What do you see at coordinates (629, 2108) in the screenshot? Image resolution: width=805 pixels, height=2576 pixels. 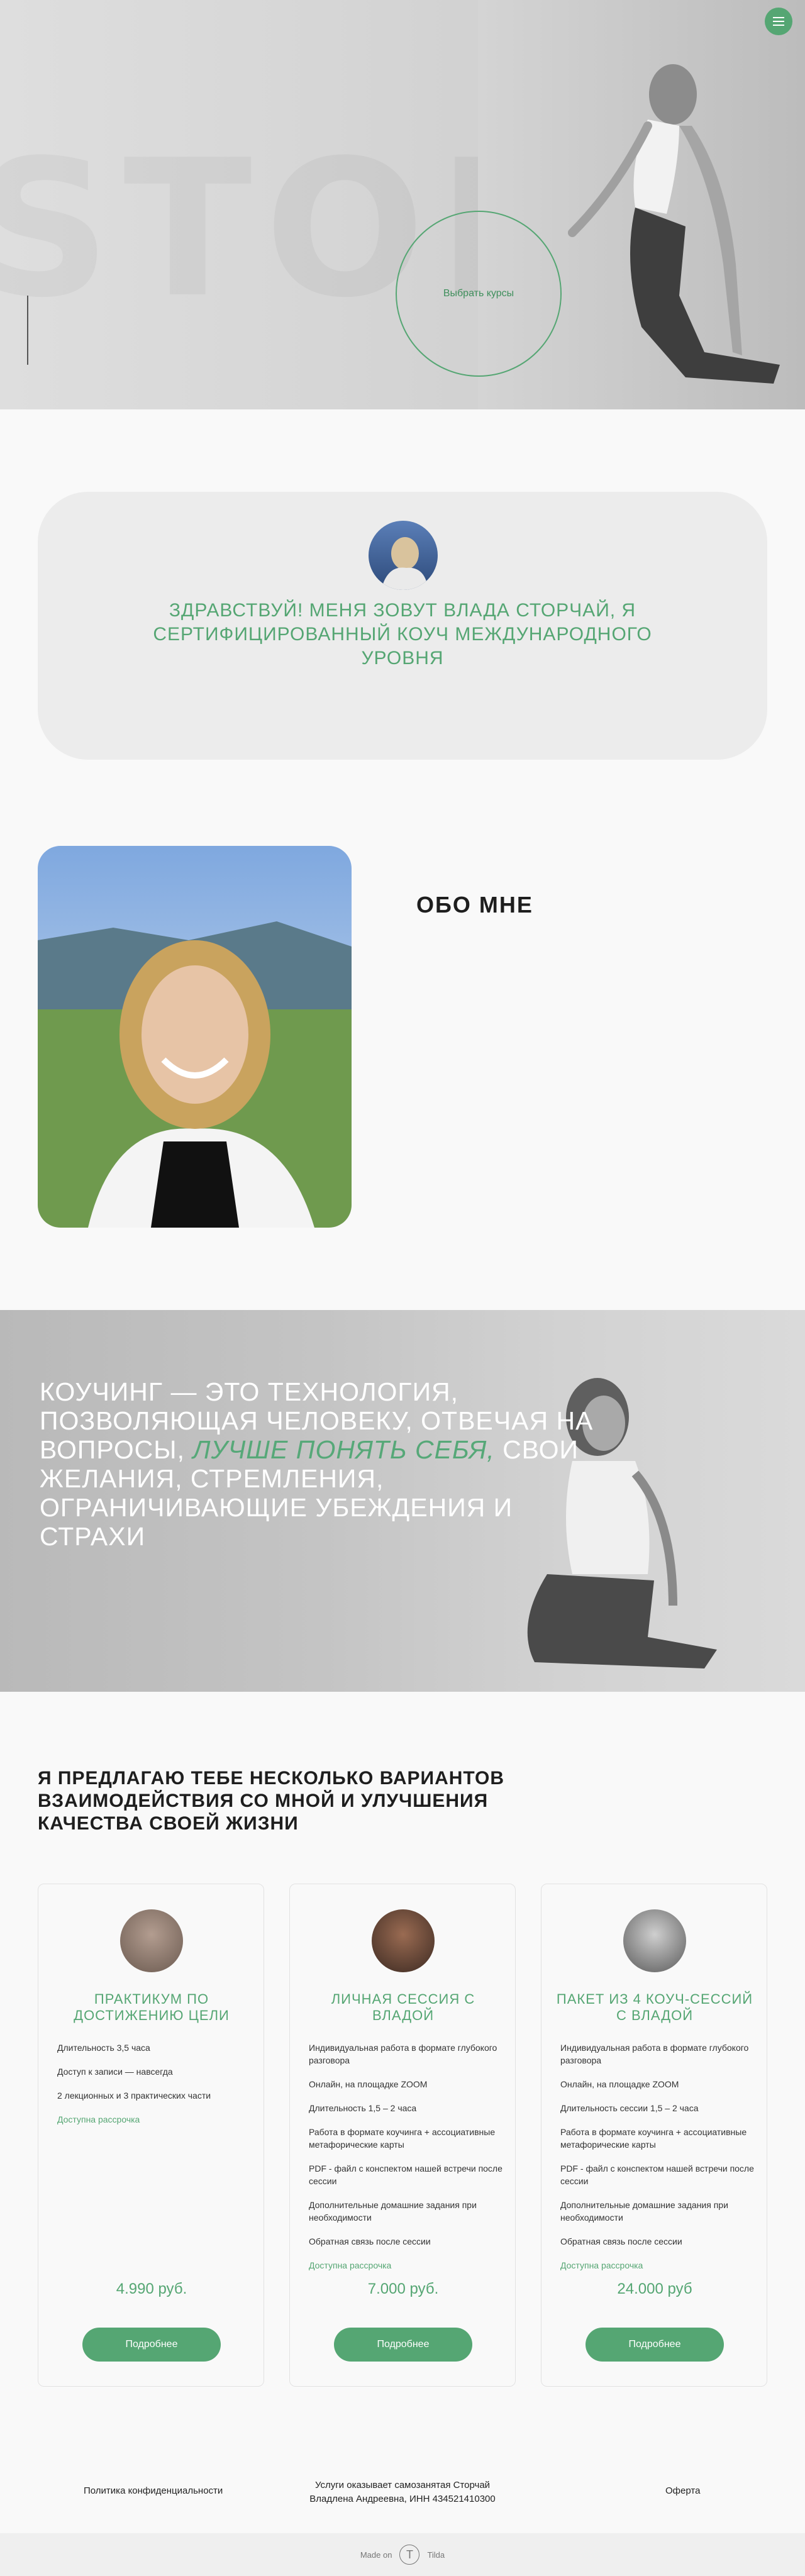 I see `card-feature: Длительность сессии 1,5 – 2 часа` at bounding box center [629, 2108].